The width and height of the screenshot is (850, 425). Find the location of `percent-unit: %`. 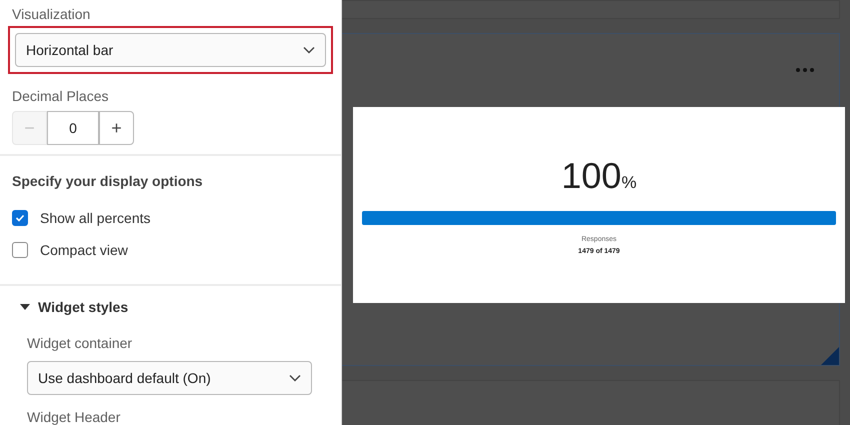

percent-unit: % is located at coordinates (629, 183).